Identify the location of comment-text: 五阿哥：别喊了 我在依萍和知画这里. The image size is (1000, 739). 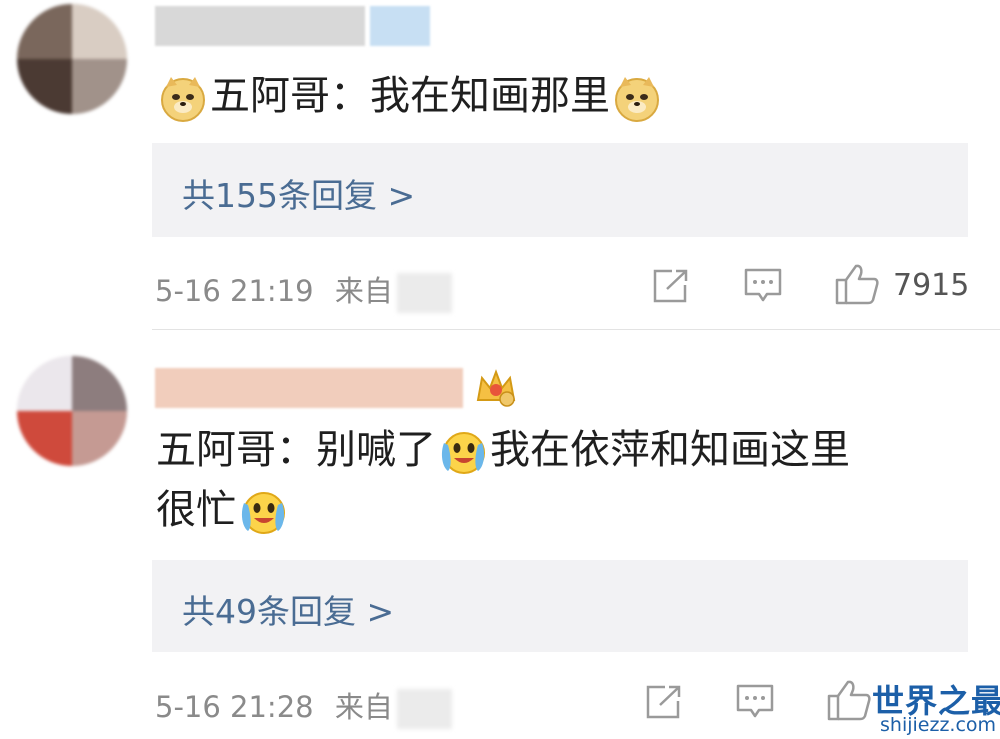
(503, 450).